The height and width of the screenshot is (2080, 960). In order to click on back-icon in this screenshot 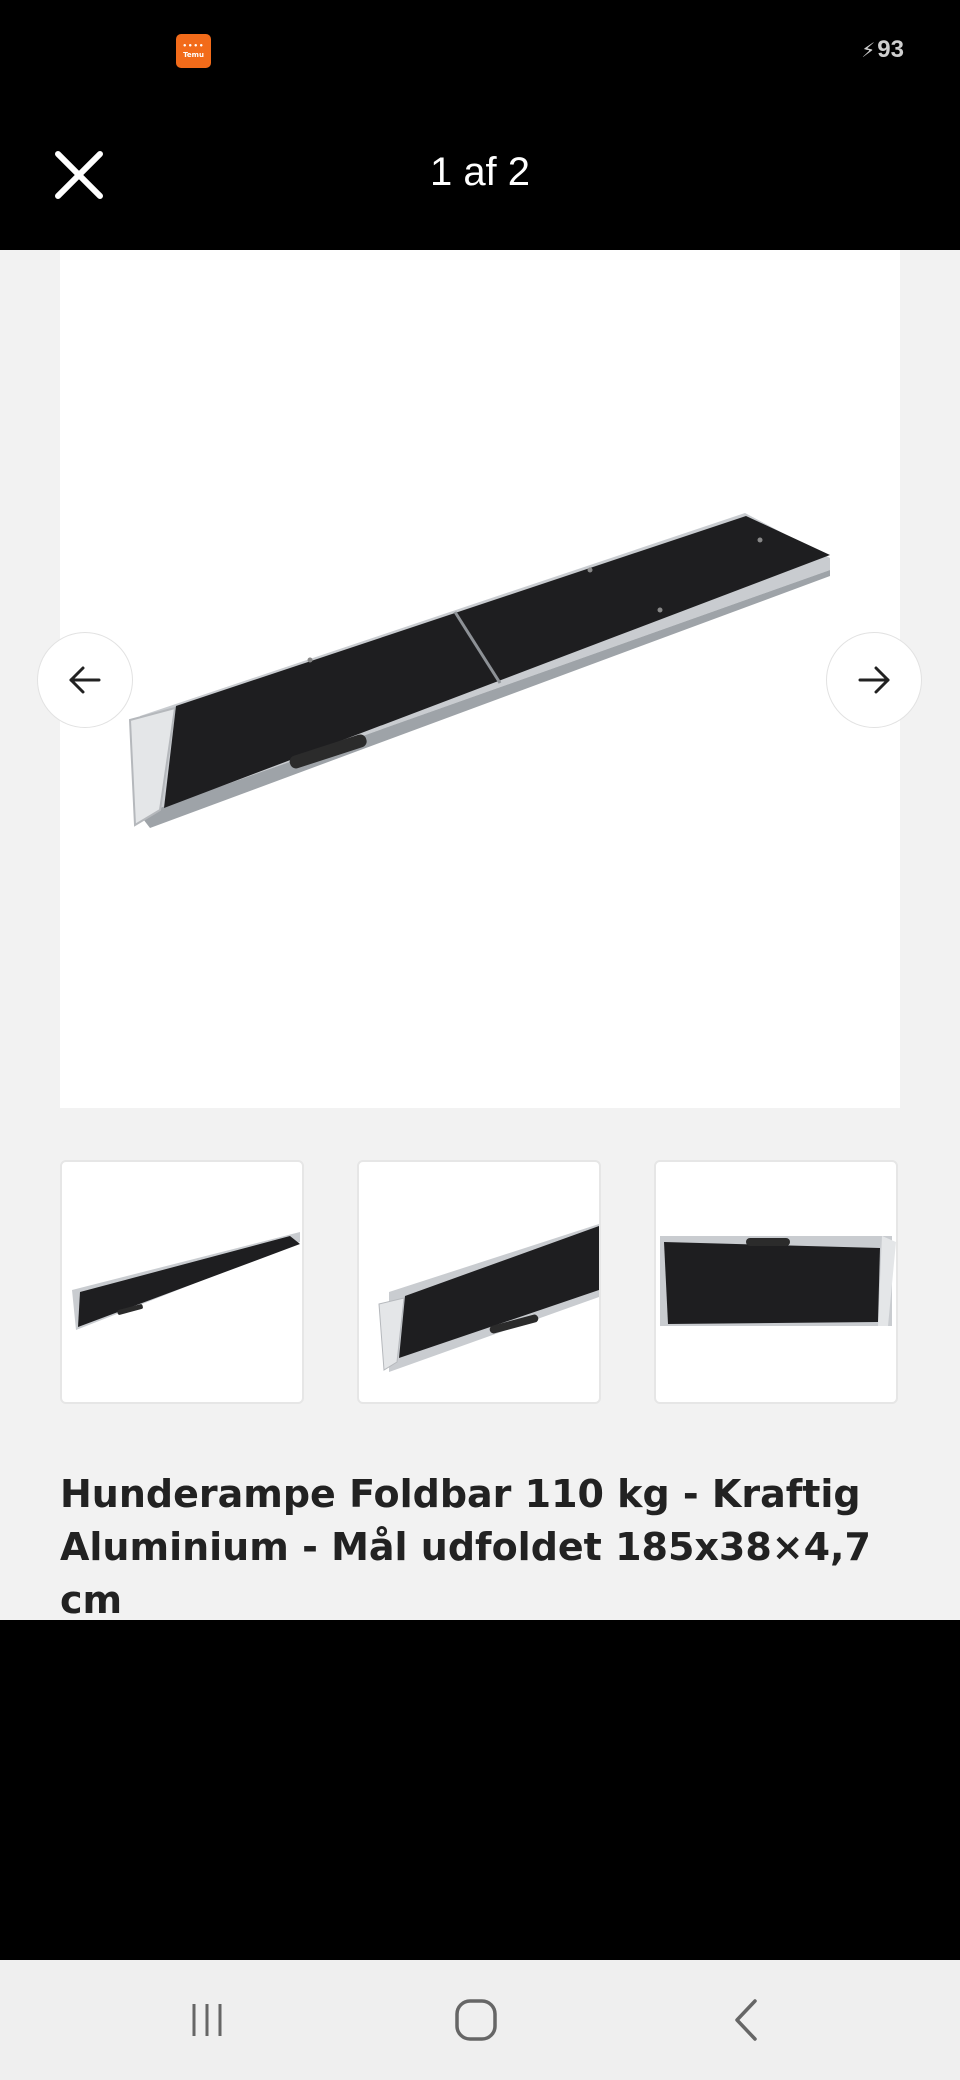, I will do `click(746, 2020)`.